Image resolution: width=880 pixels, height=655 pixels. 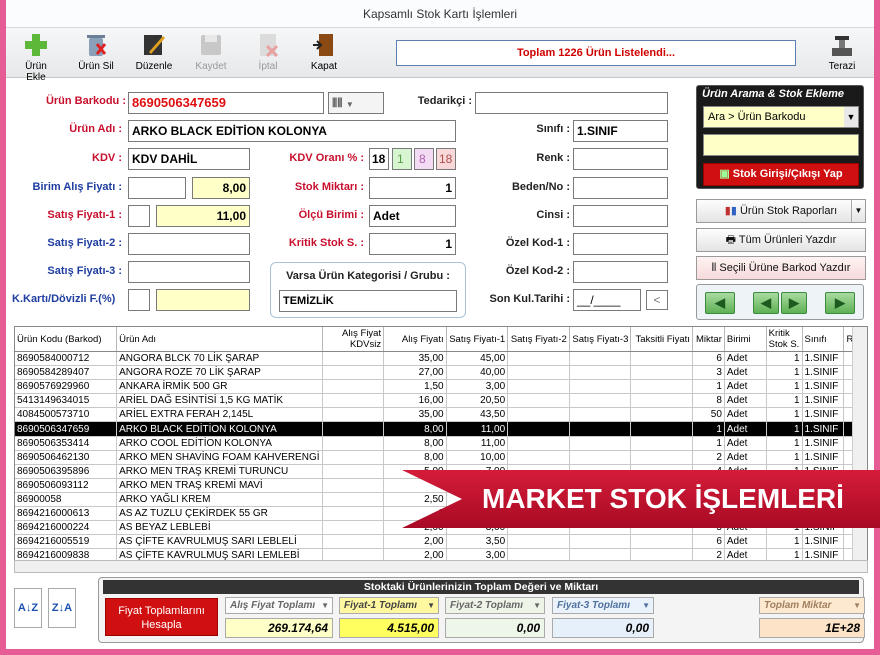 I want to click on column-header: Satış Fiyatı-2, so click(x=538, y=339).